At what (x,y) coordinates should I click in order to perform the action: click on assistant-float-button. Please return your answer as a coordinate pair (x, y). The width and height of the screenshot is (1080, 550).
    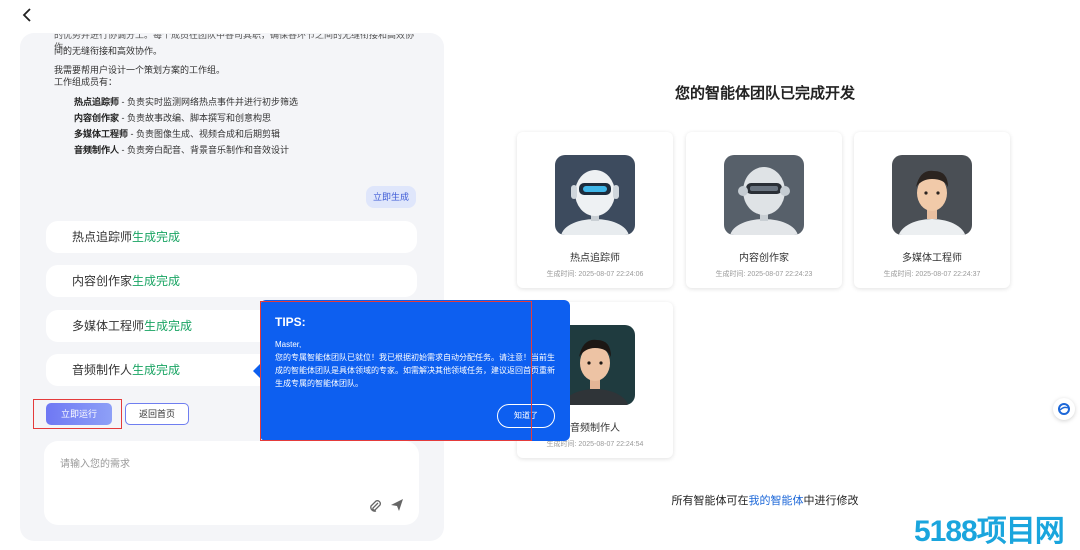
    Looking at the image, I should click on (1064, 409).